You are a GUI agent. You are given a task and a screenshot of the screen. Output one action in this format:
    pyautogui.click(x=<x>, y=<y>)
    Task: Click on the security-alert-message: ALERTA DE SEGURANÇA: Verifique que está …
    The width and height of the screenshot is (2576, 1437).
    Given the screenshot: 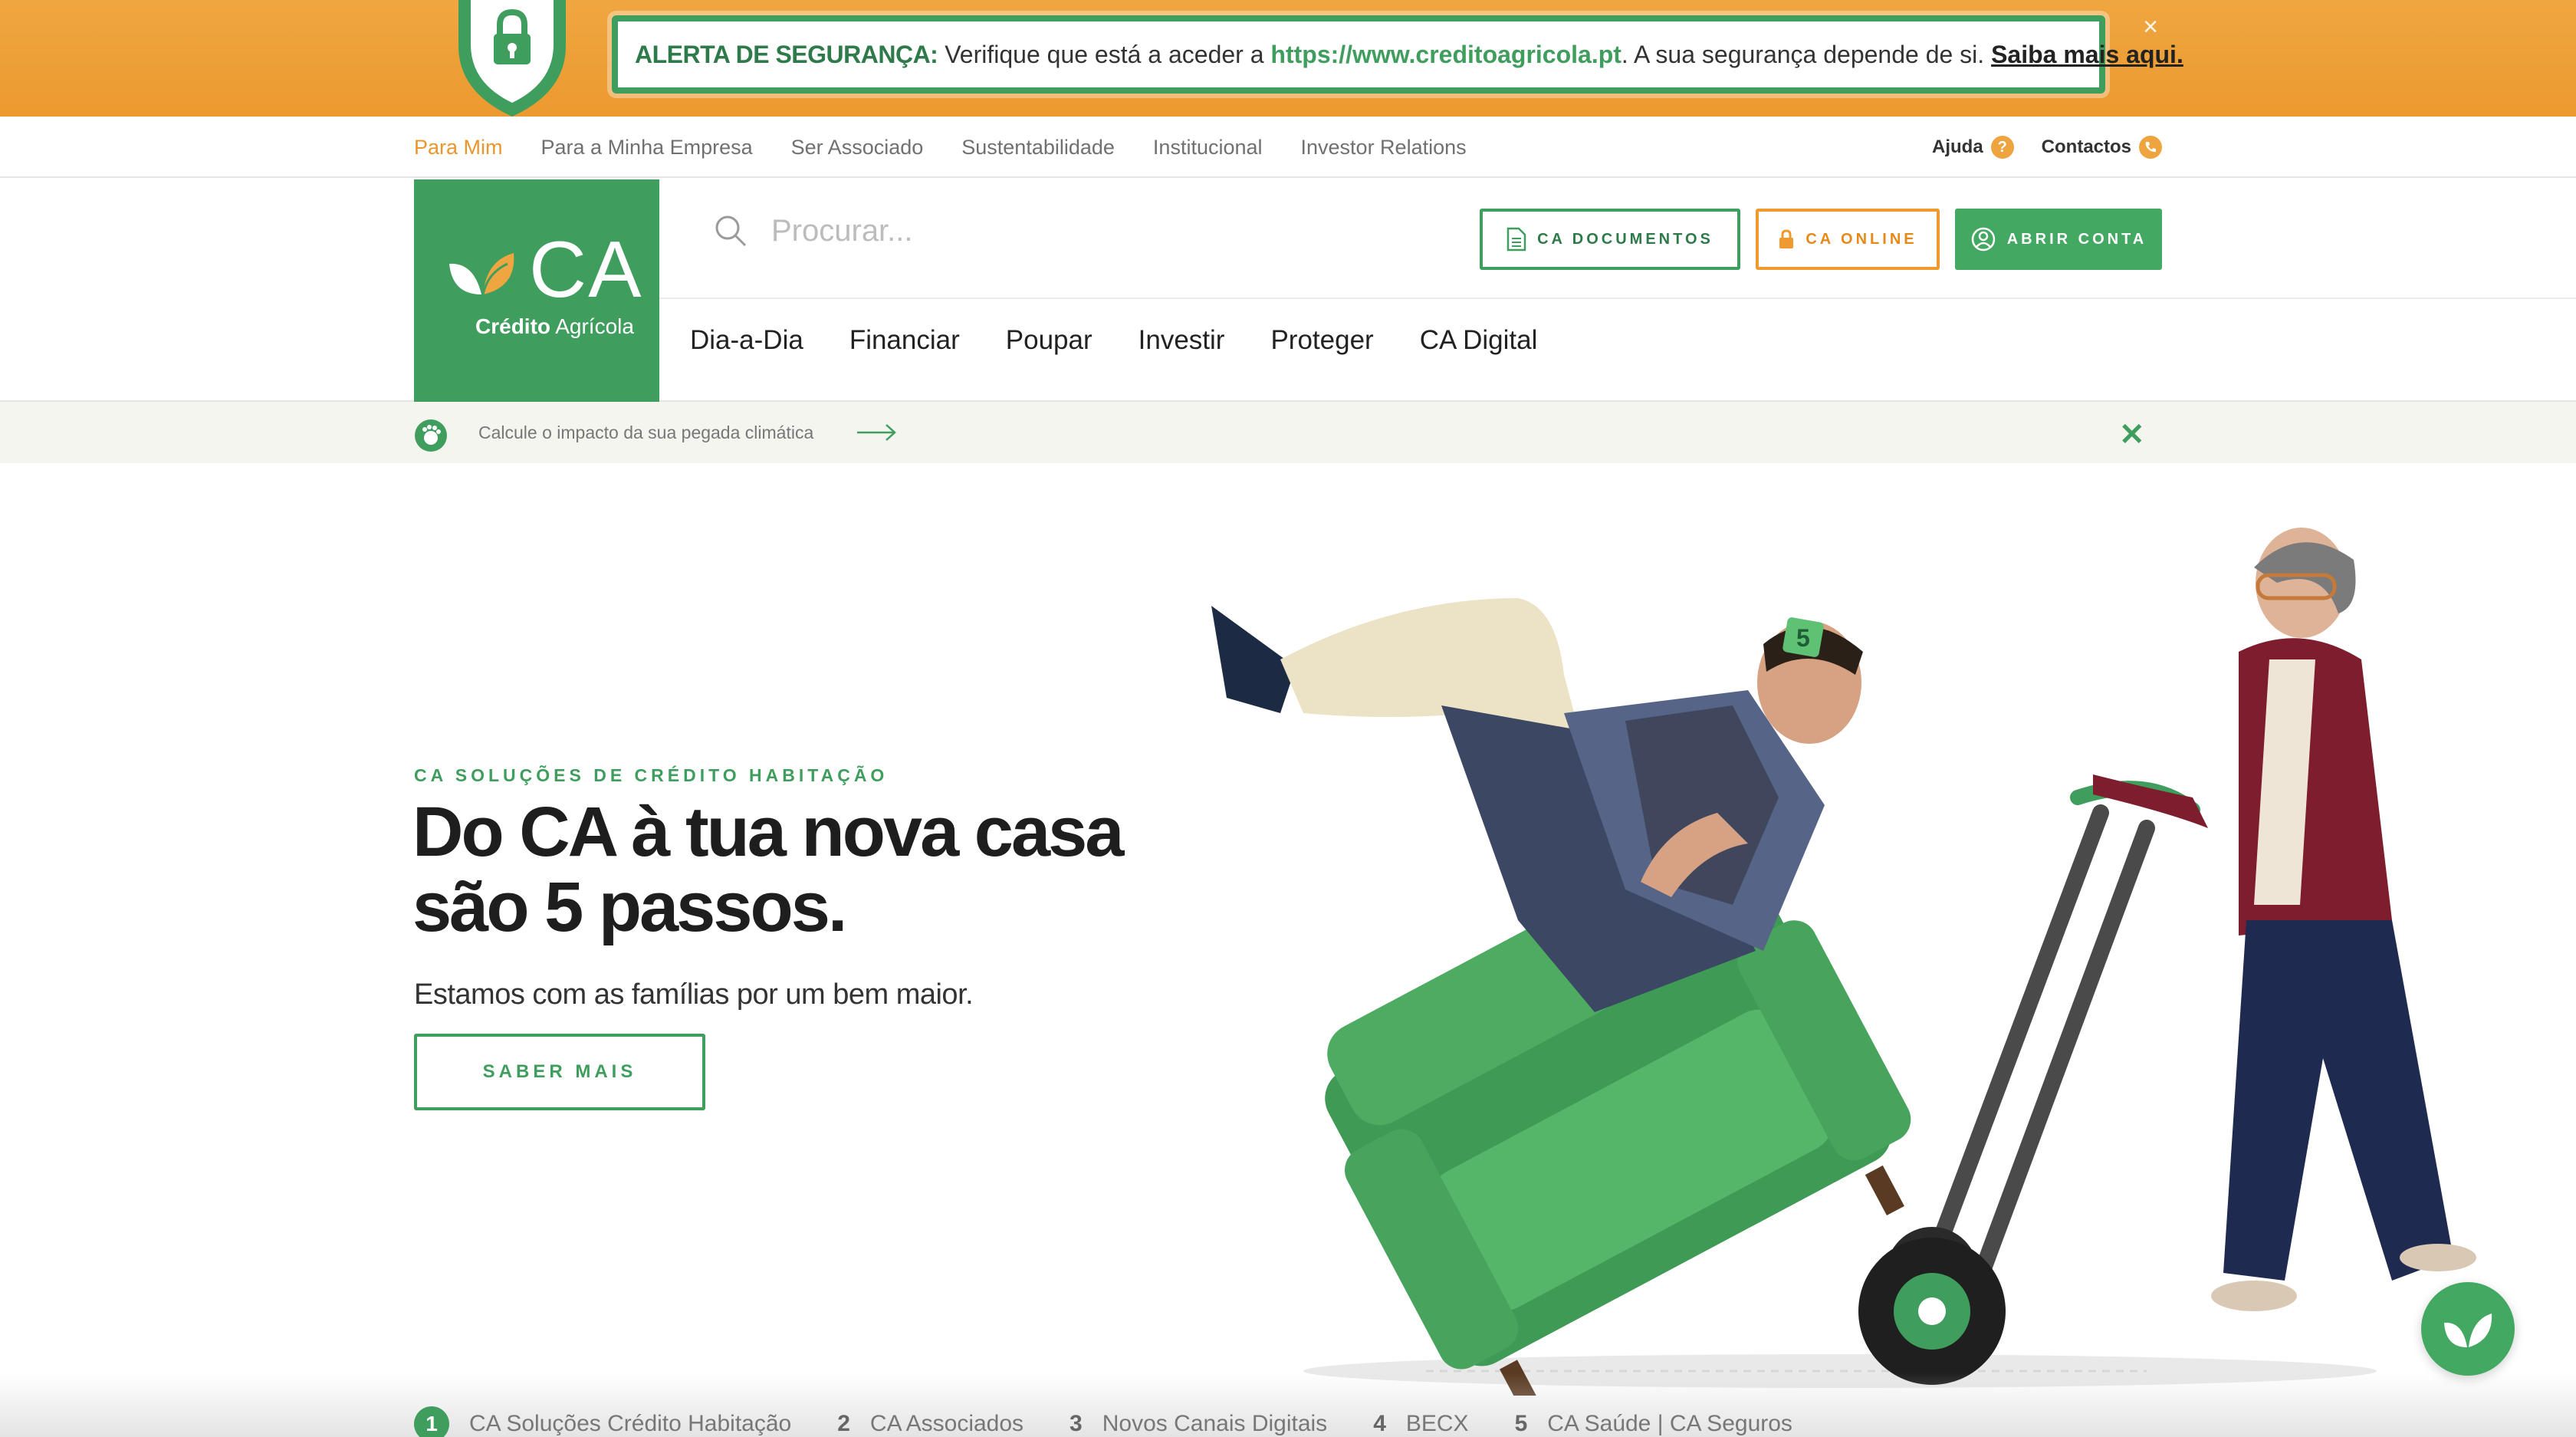 What is the action you would take?
    pyautogui.click(x=1397, y=54)
    